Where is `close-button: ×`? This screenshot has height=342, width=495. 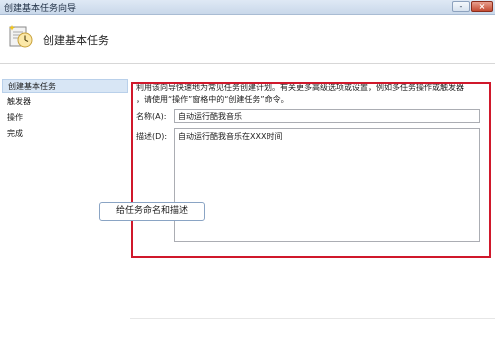
close-button: × is located at coordinates (482, 6).